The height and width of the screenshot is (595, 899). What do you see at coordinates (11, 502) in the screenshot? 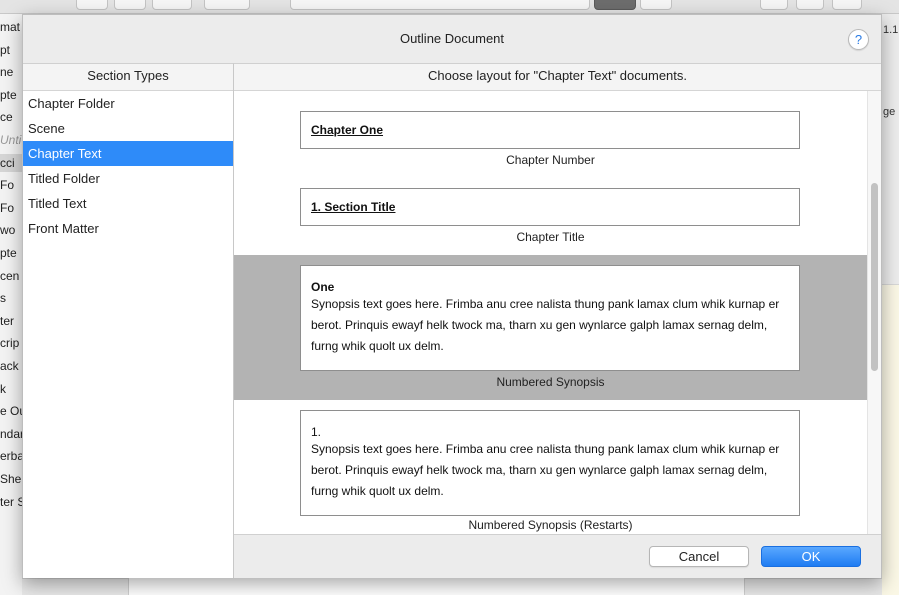
I see `binder-item-fragment: ter Sketch` at bounding box center [11, 502].